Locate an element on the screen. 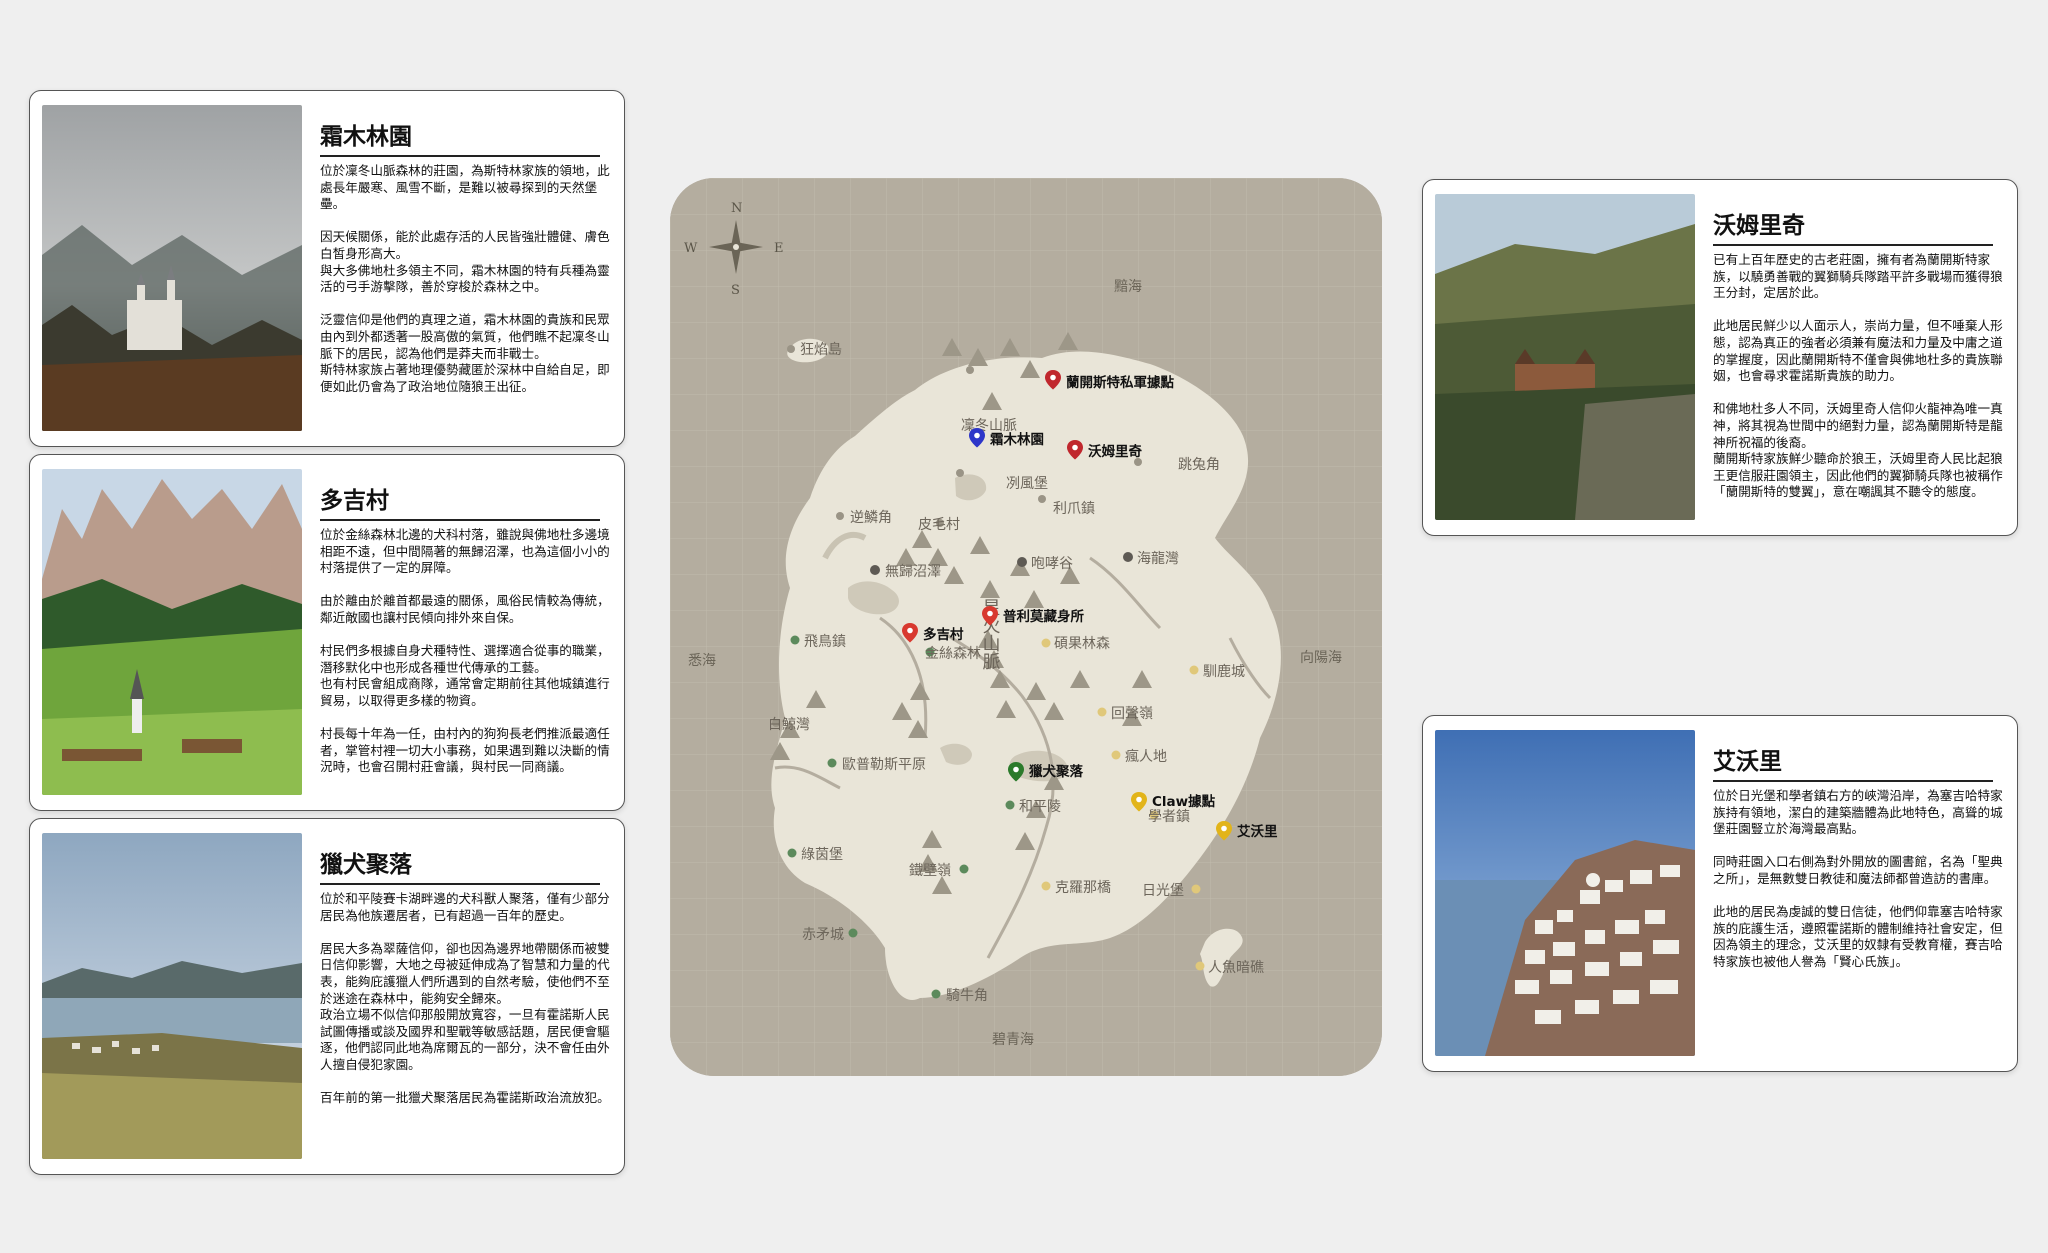 Image resolution: width=2048 pixels, height=1253 pixels. compass-e: E is located at coordinates (779, 248).